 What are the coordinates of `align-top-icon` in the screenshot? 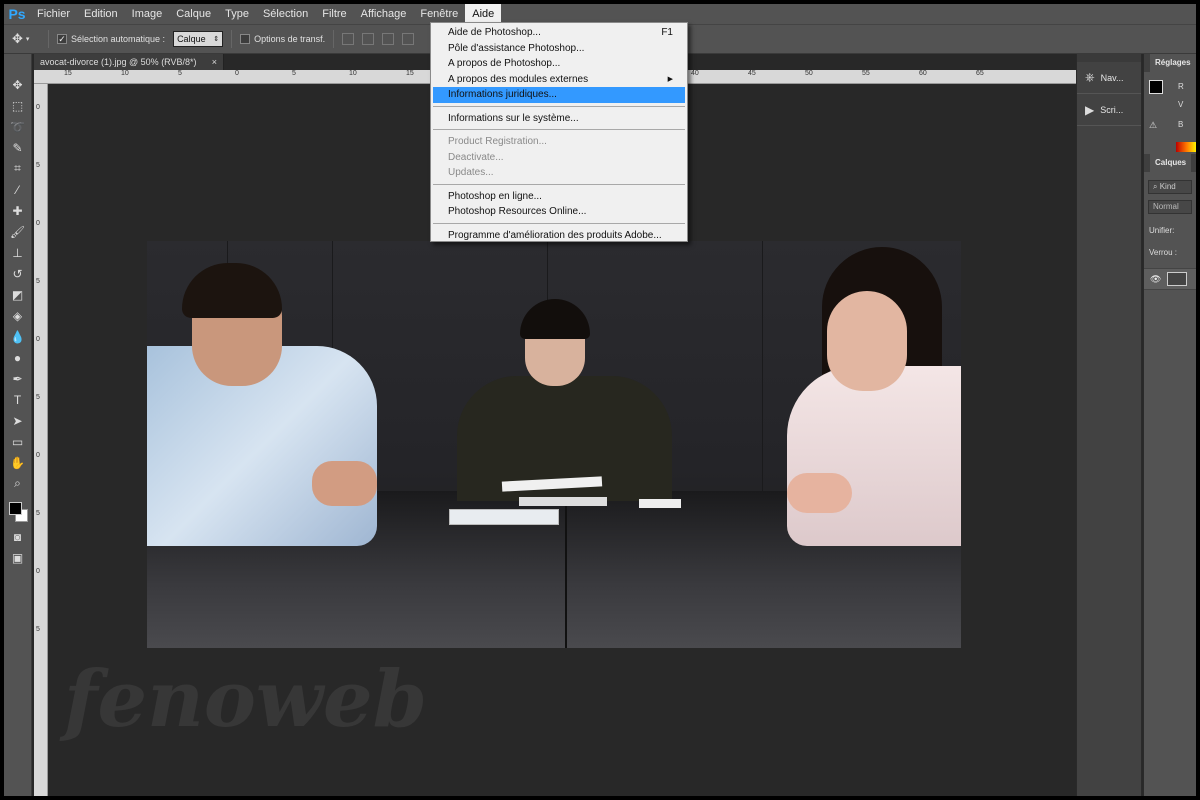 It's located at (348, 39).